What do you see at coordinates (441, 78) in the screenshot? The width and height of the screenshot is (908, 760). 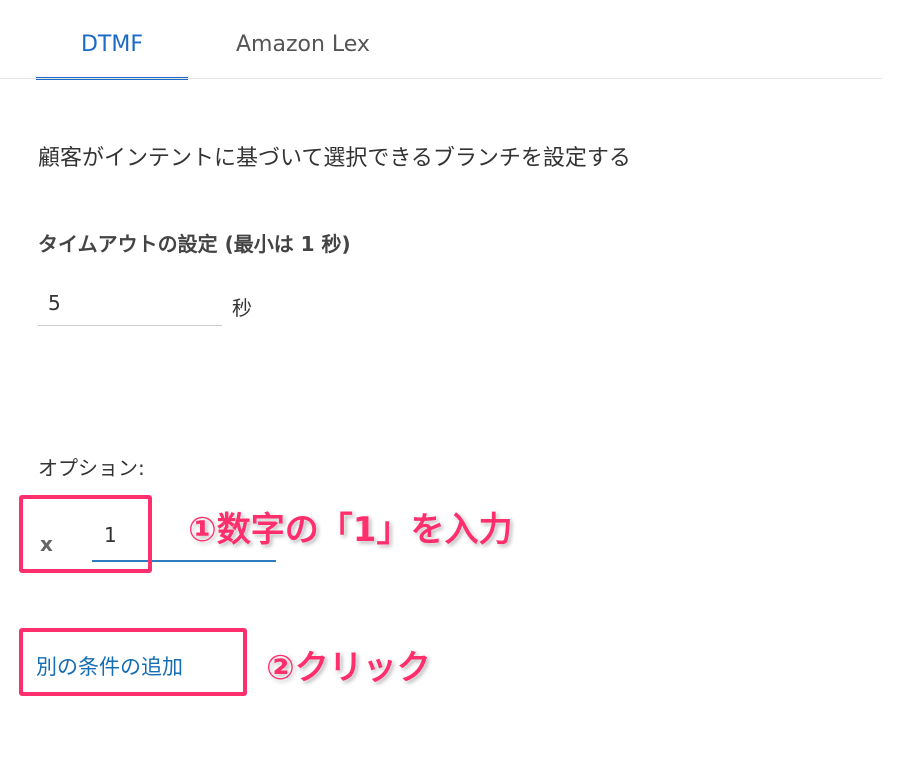 I see `tab-divider` at bounding box center [441, 78].